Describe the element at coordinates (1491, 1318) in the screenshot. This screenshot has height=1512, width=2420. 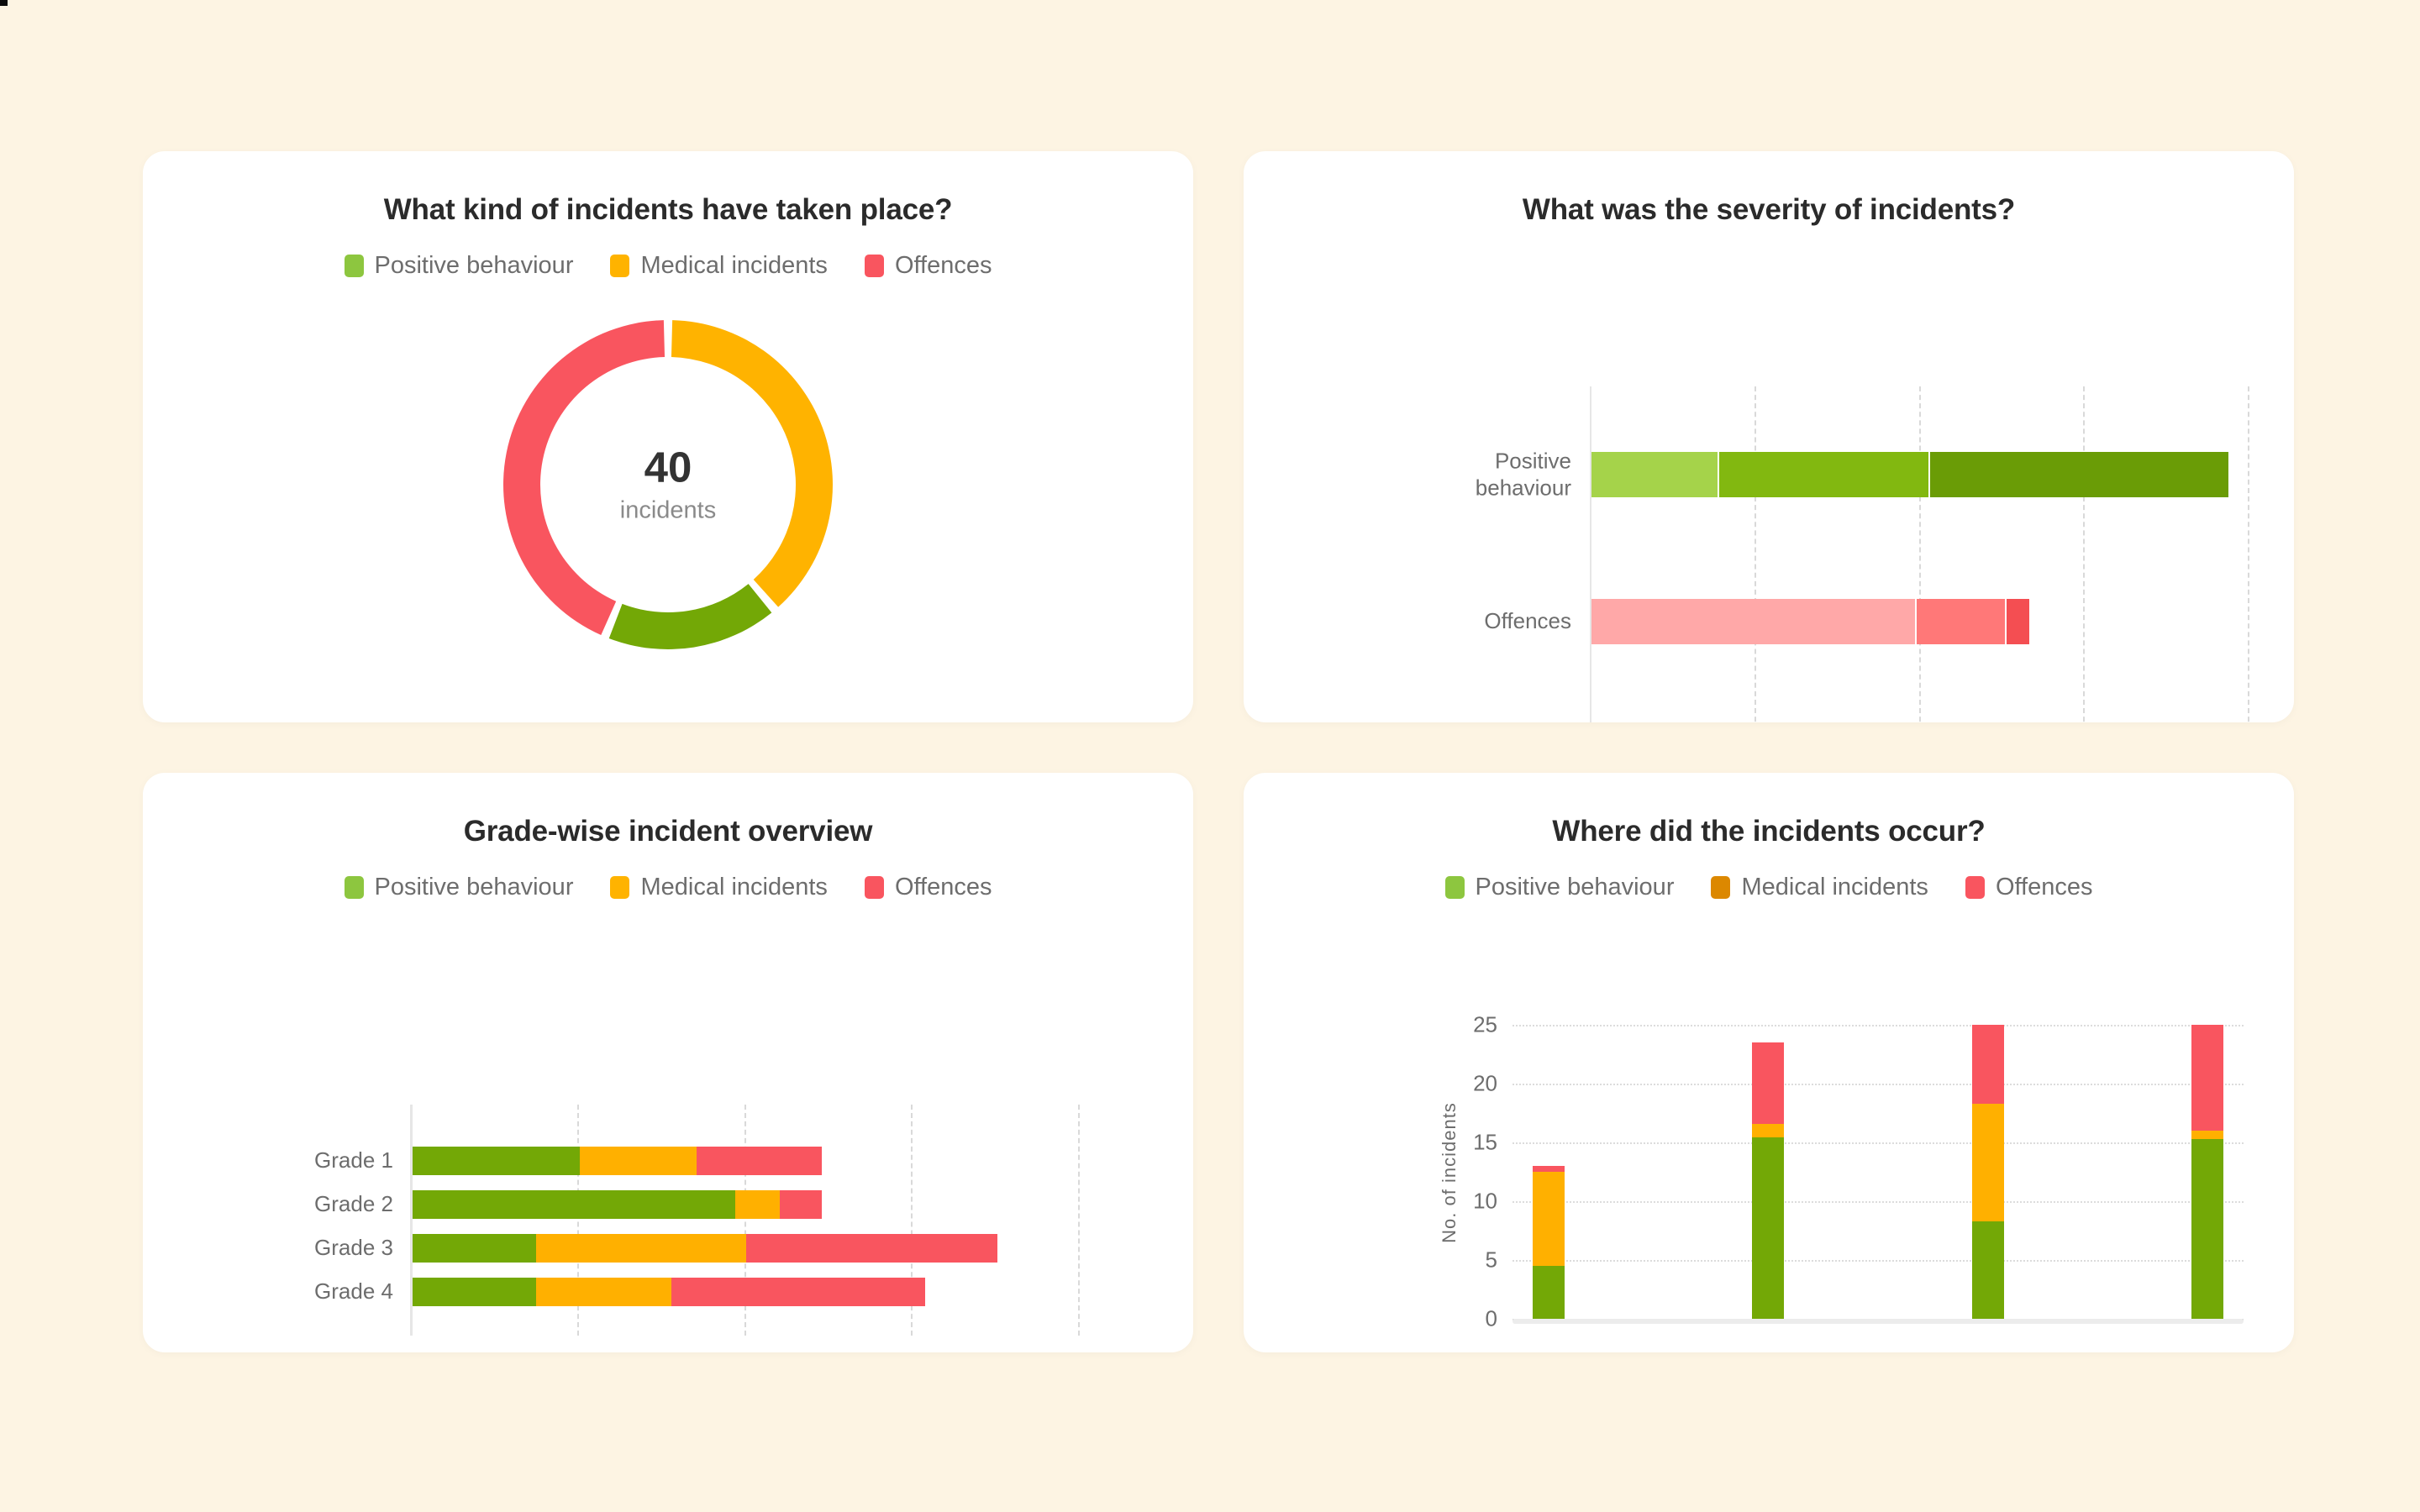
I see `locations-y-tick: 0` at that location.